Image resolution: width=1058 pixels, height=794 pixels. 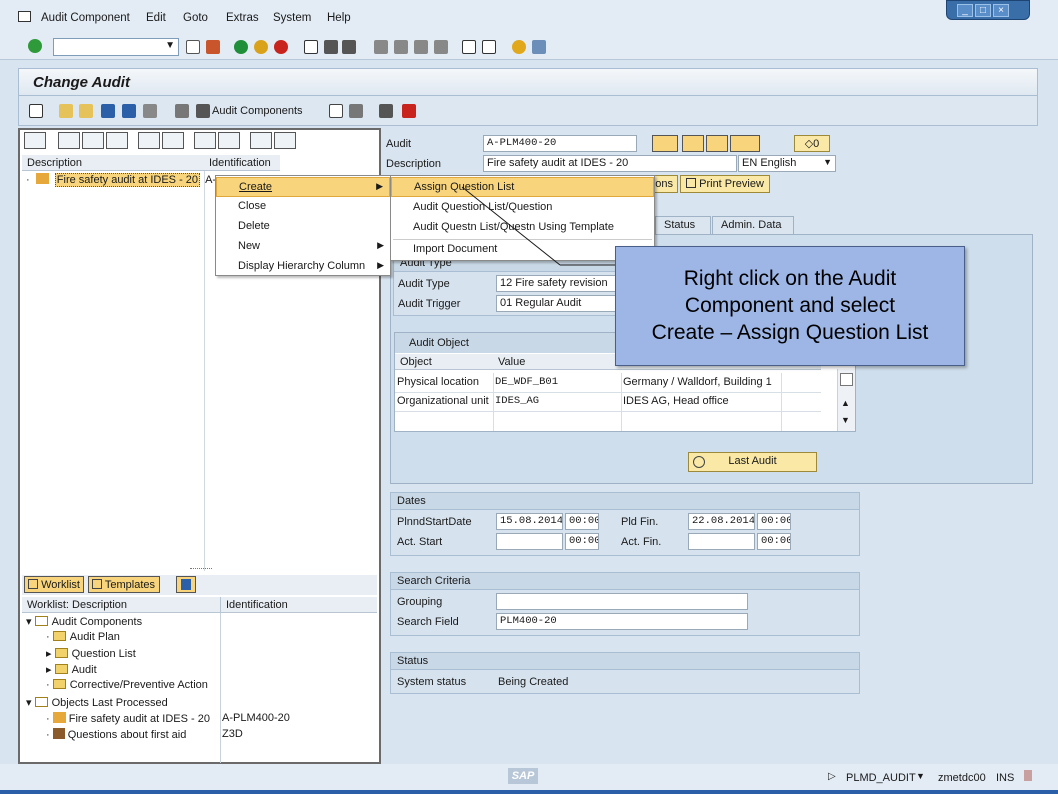 What do you see at coordinates (622, 601) in the screenshot?
I see `grouping-field` at bounding box center [622, 601].